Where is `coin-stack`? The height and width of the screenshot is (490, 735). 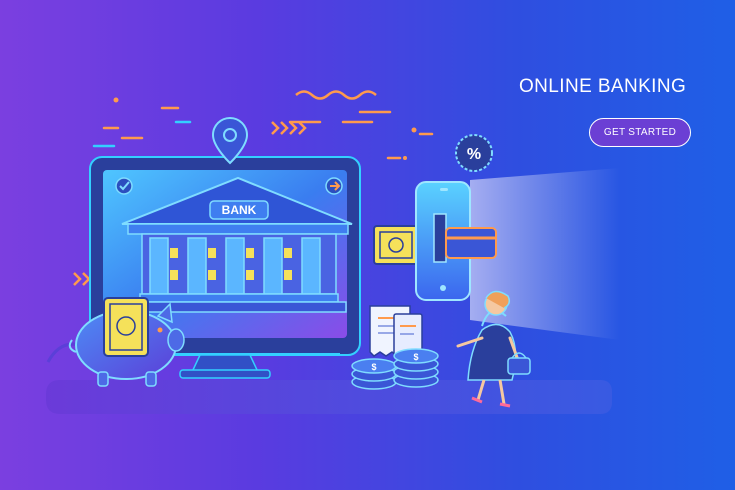 coin-stack is located at coordinates (395, 369).